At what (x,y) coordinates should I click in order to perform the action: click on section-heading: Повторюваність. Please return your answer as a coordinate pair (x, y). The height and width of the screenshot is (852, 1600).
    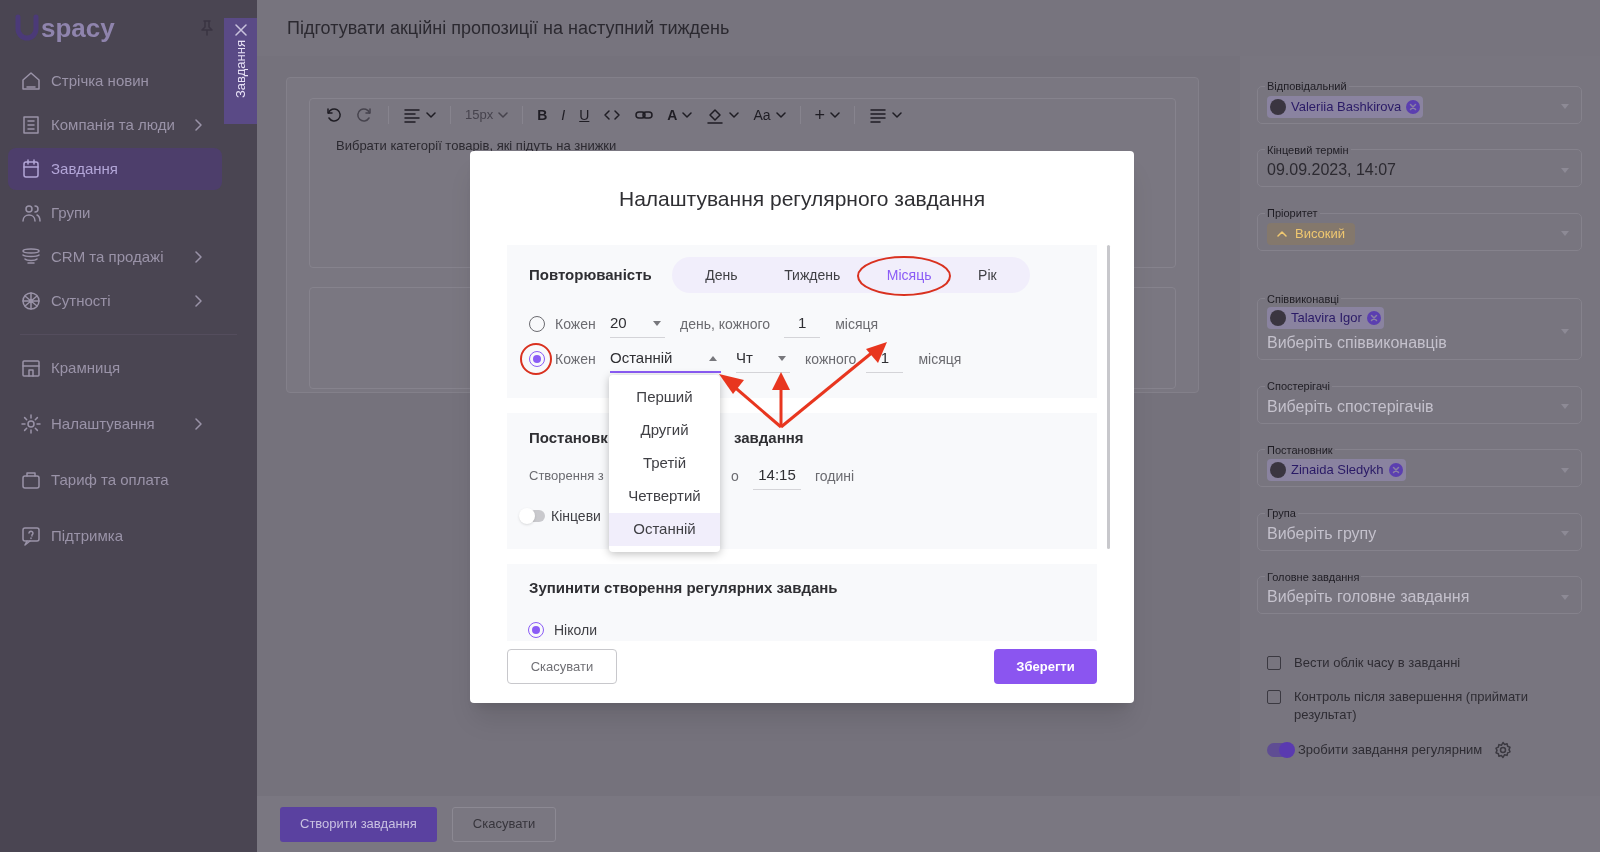
    Looking at the image, I should click on (591, 274).